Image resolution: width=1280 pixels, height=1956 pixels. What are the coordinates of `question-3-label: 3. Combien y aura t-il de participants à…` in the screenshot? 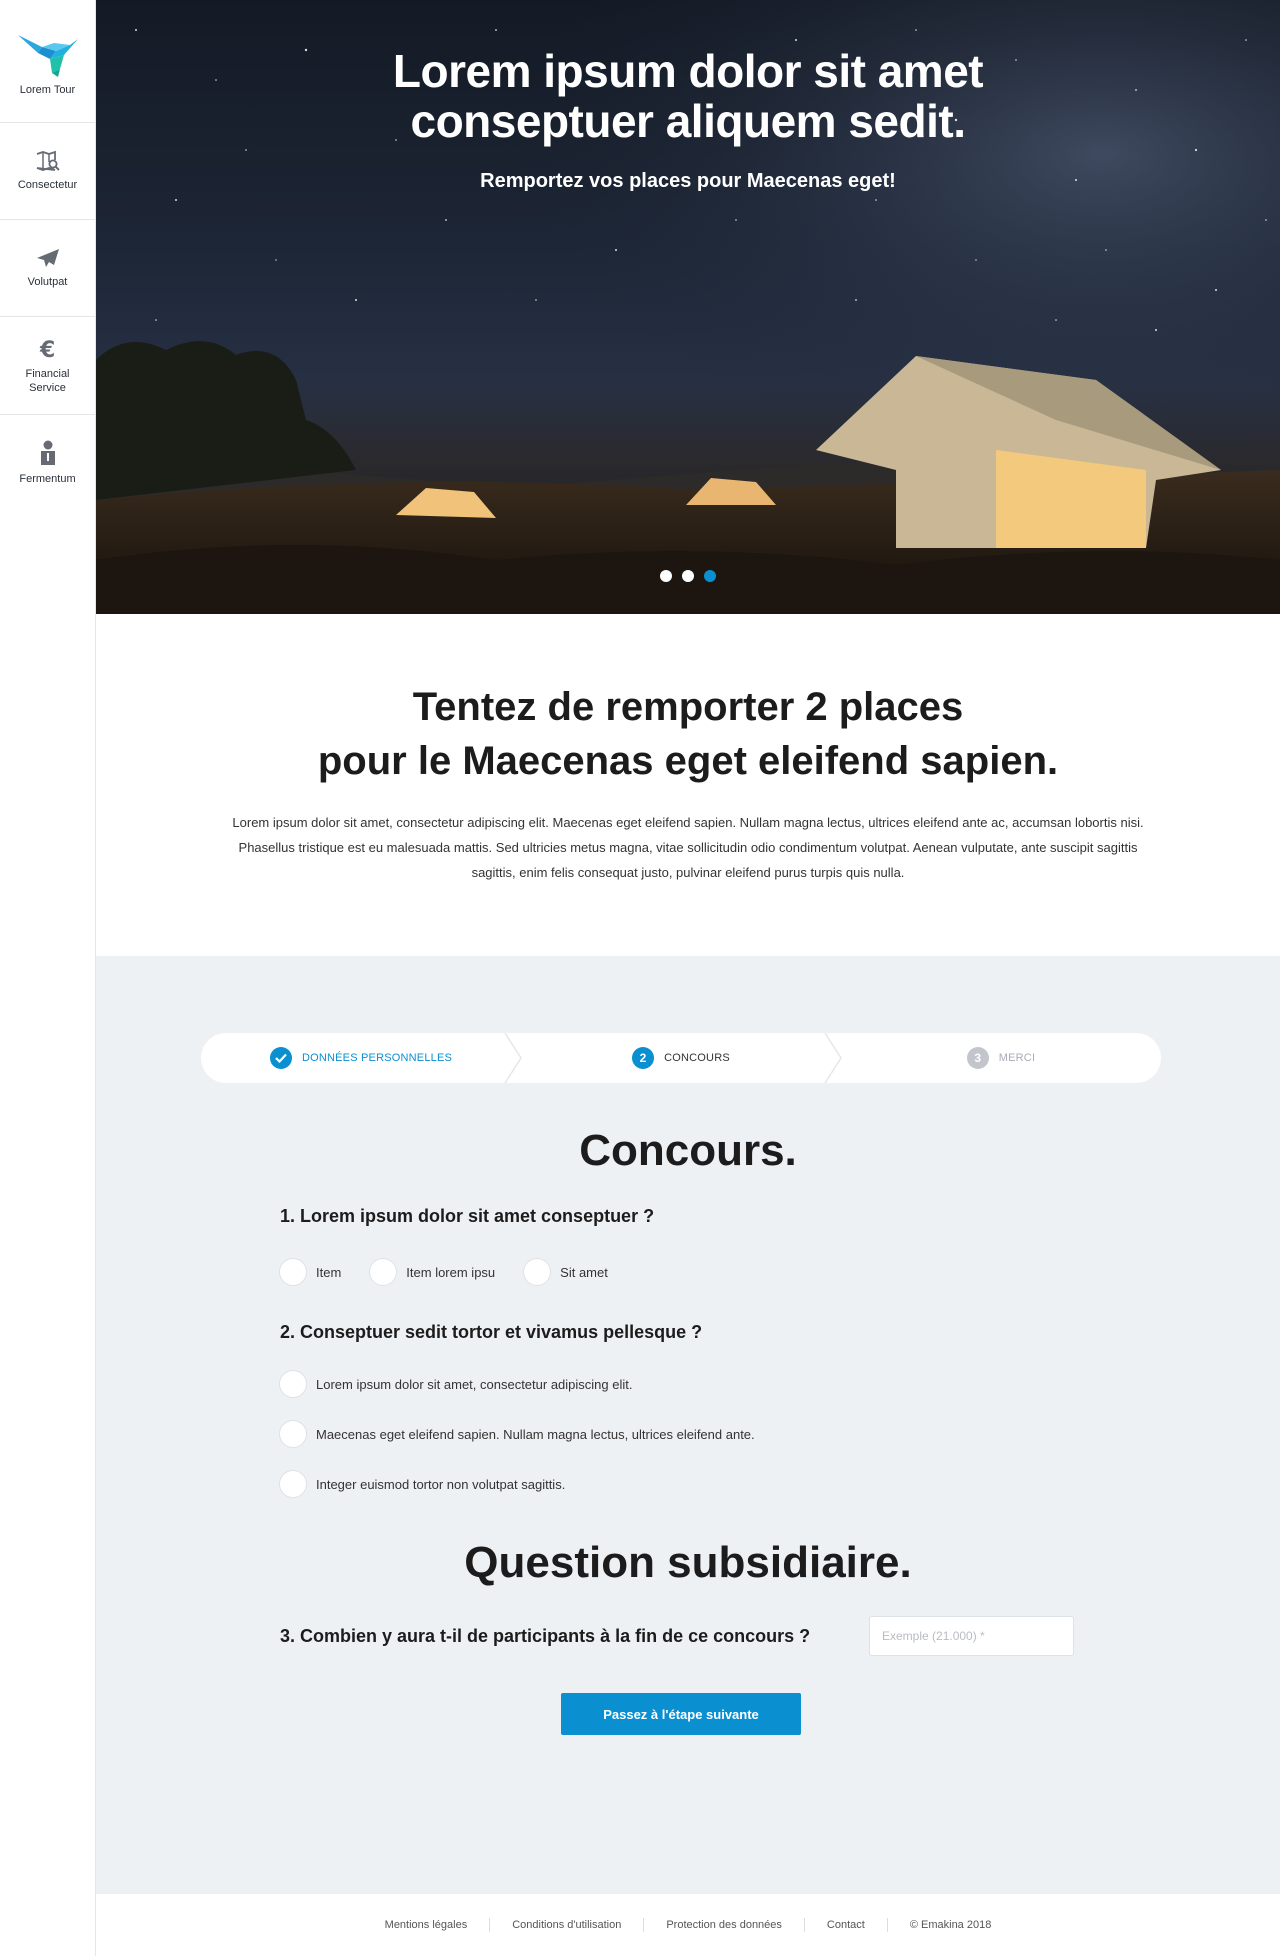 It's located at (545, 1636).